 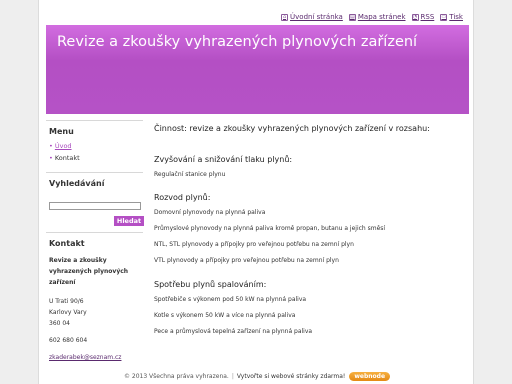 What do you see at coordinates (427, 17) in the screenshot?
I see `rss-link-label: RSS` at bounding box center [427, 17].